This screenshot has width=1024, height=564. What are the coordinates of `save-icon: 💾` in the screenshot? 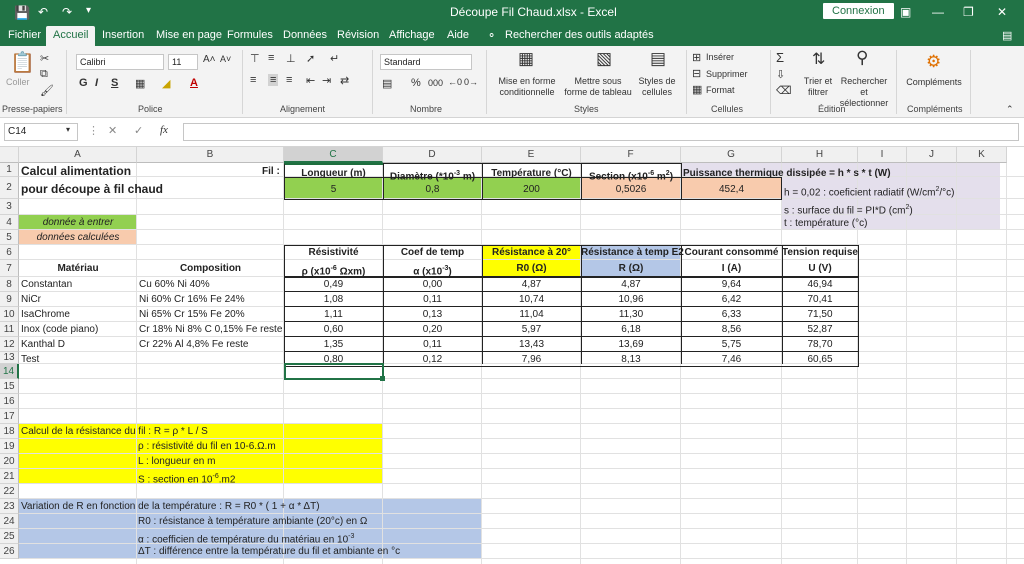 It's located at (22, 13).